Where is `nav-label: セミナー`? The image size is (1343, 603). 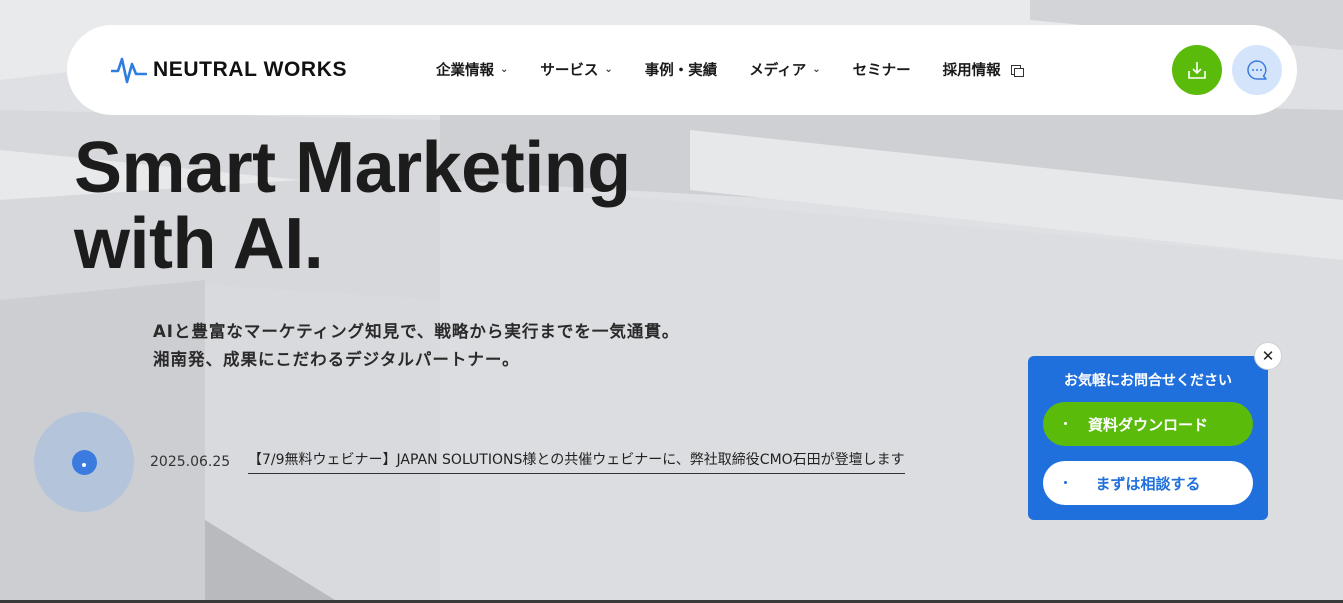 nav-label: セミナー is located at coordinates (881, 70).